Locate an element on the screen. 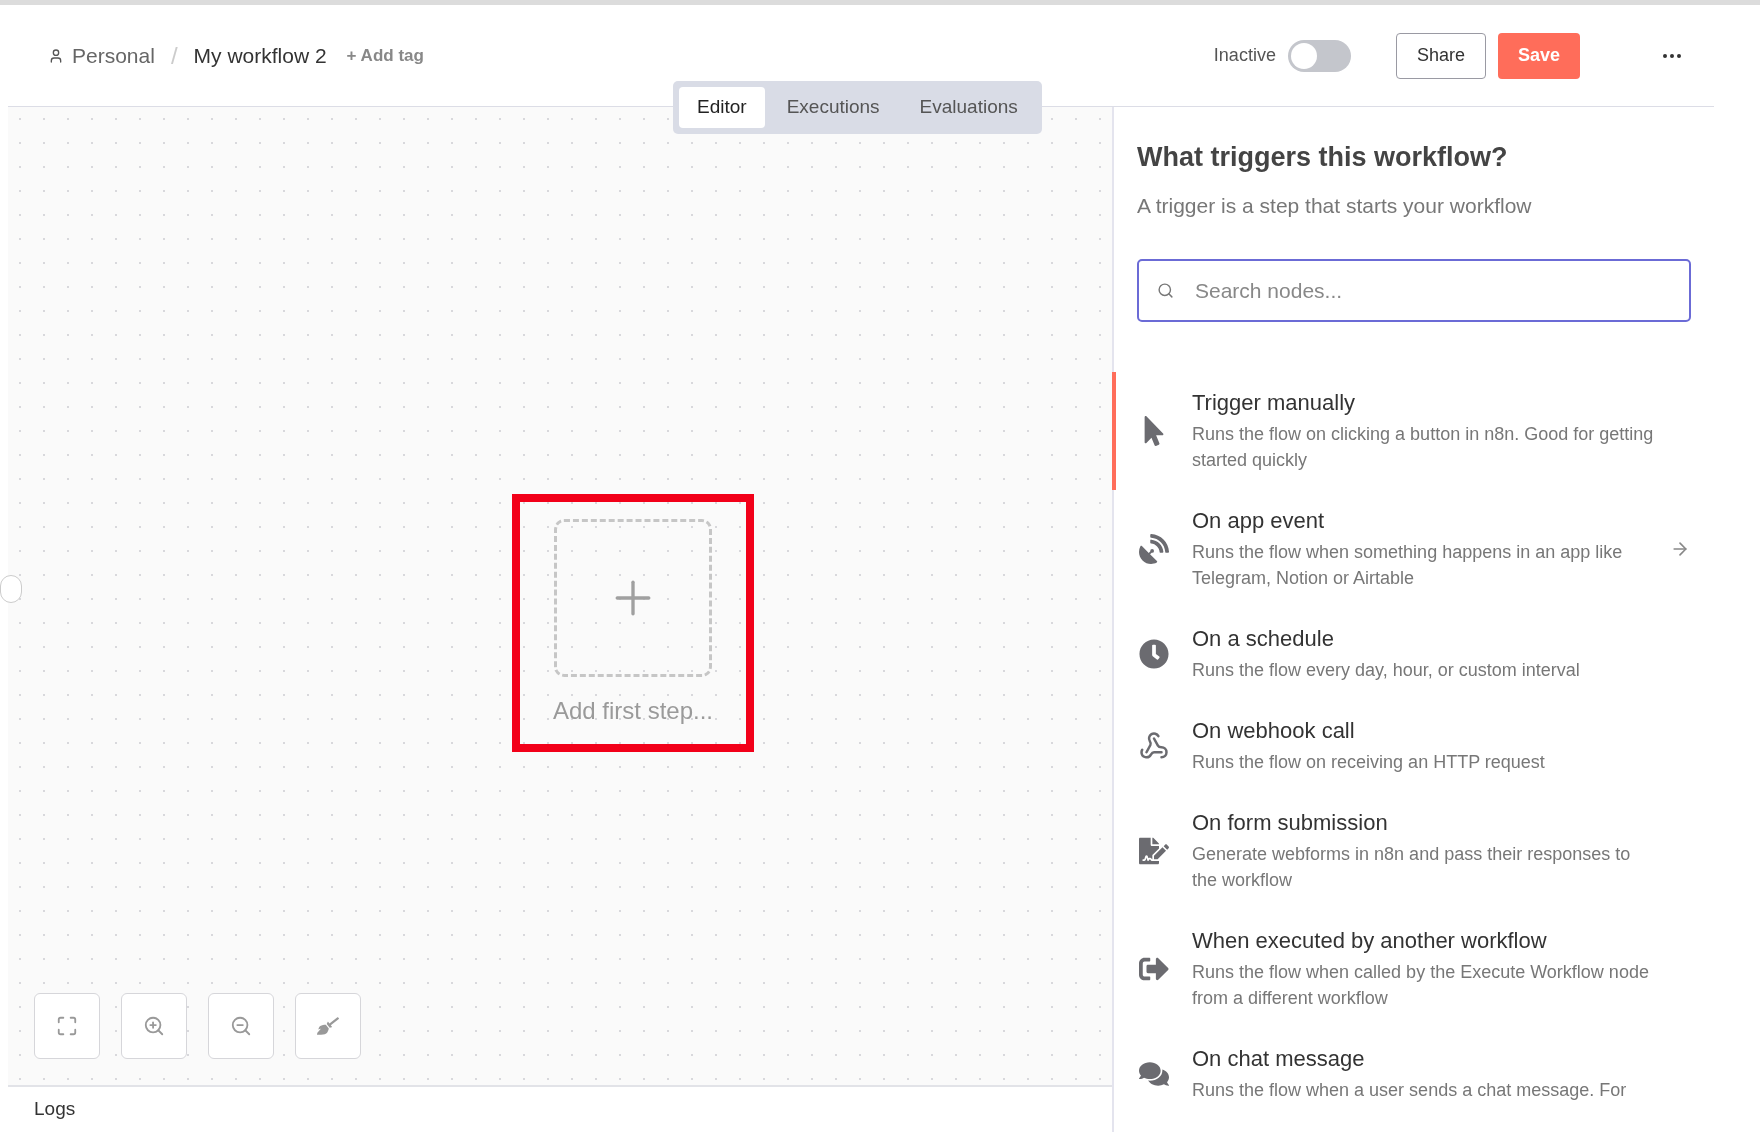 The width and height of the screenshot is (1760, 1132). trigger-item: On chat message Runs the flow when a user sends a chat message. For is located at coordinates (1413, 1074).